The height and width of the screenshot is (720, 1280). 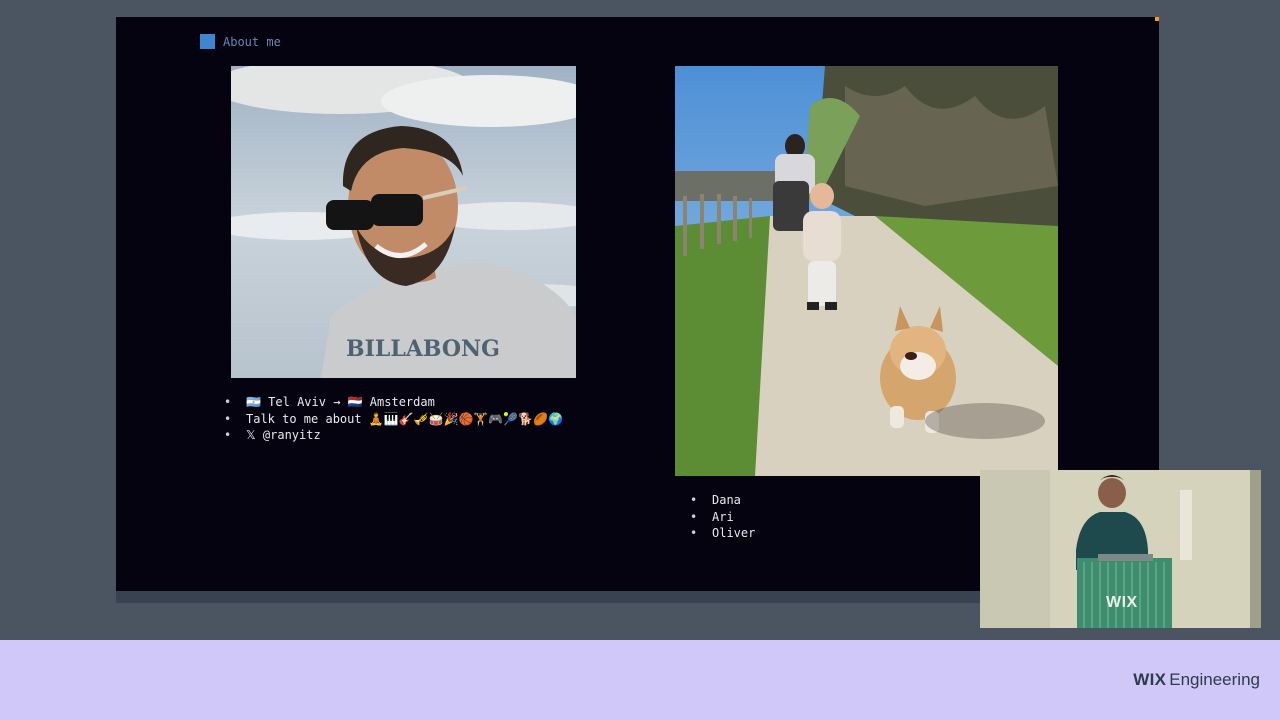 I want to click on square-icon, so click(x=207, y=41).